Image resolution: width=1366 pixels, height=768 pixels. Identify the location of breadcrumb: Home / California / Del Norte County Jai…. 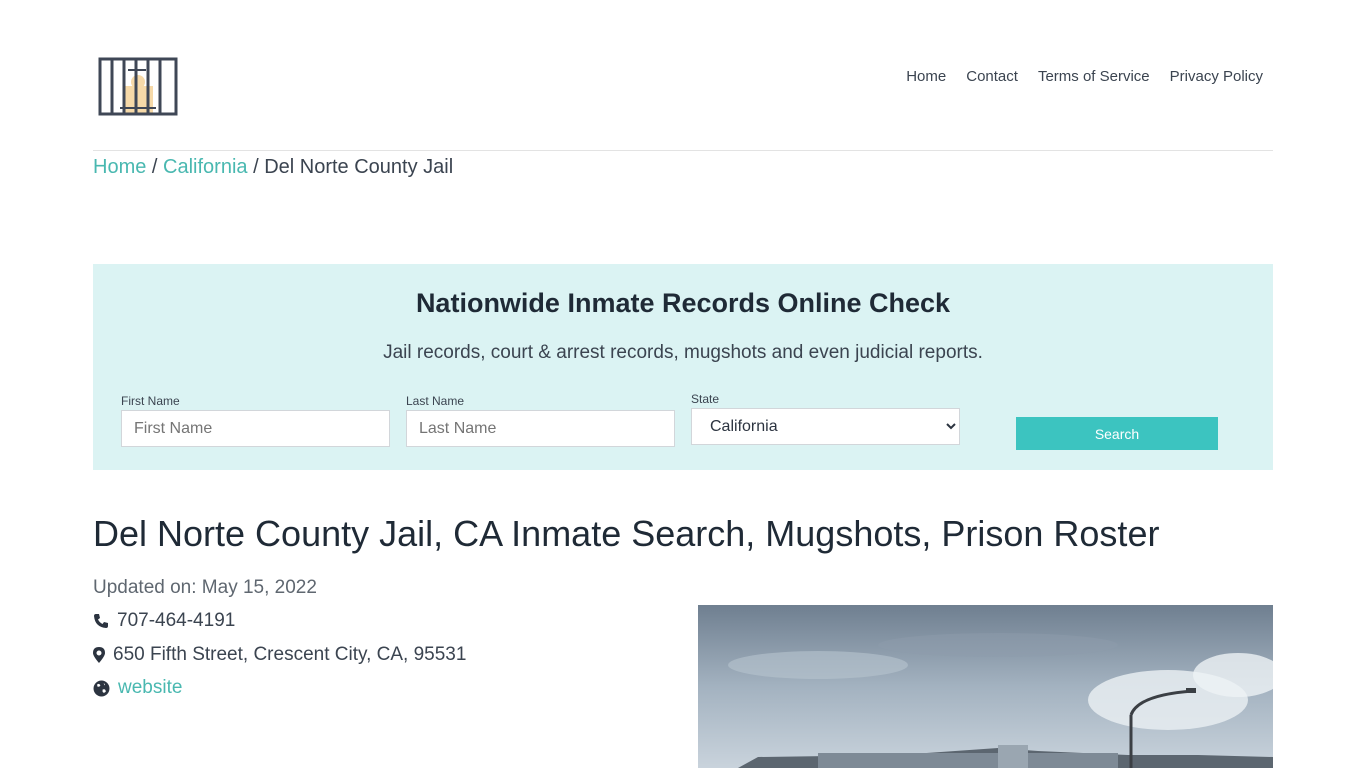
(273, 167).